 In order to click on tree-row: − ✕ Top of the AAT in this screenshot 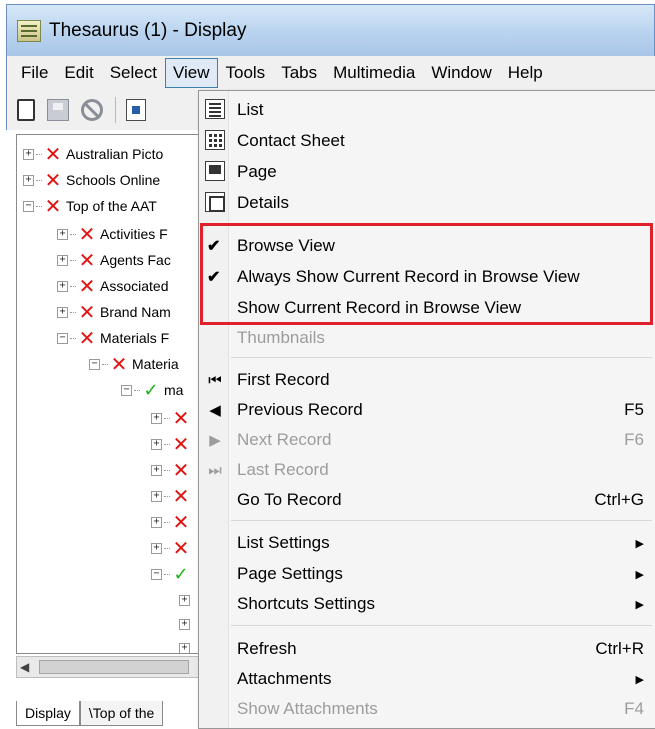, I will do `click(90, 206)`.